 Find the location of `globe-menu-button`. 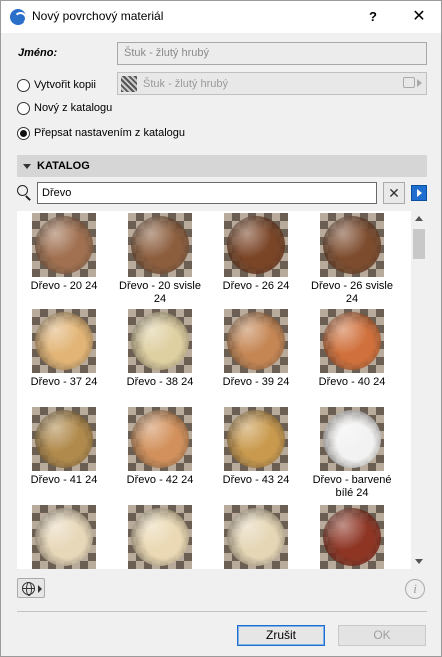

globe-menu-button is located at coordinates (31, 588).